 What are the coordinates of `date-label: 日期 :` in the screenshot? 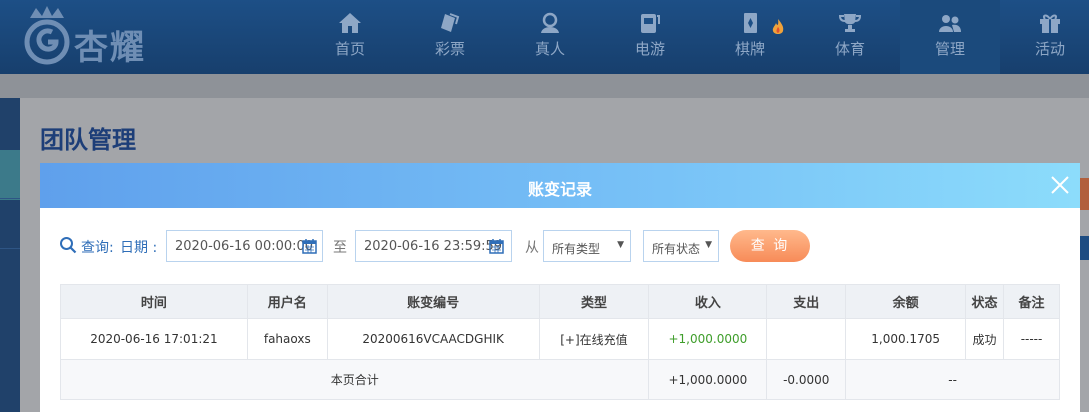 It's located at (139, 248).